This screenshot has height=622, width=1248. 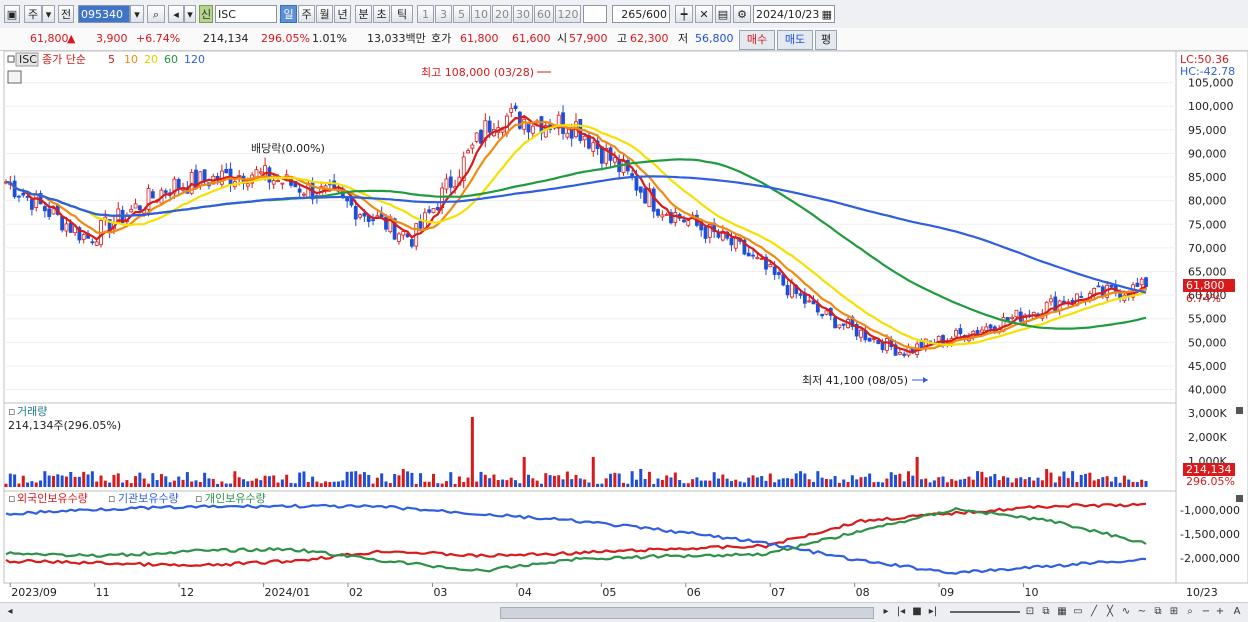 What do you see at coordinates (190, 14) in the screenshot?
I see `speaker-dropdown-icon: ▾` at bounding box center [190, 14].